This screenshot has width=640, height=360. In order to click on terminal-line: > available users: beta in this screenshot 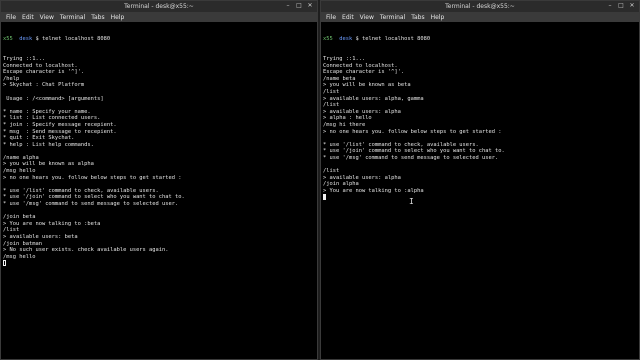, I will do `click(40, 237)`.